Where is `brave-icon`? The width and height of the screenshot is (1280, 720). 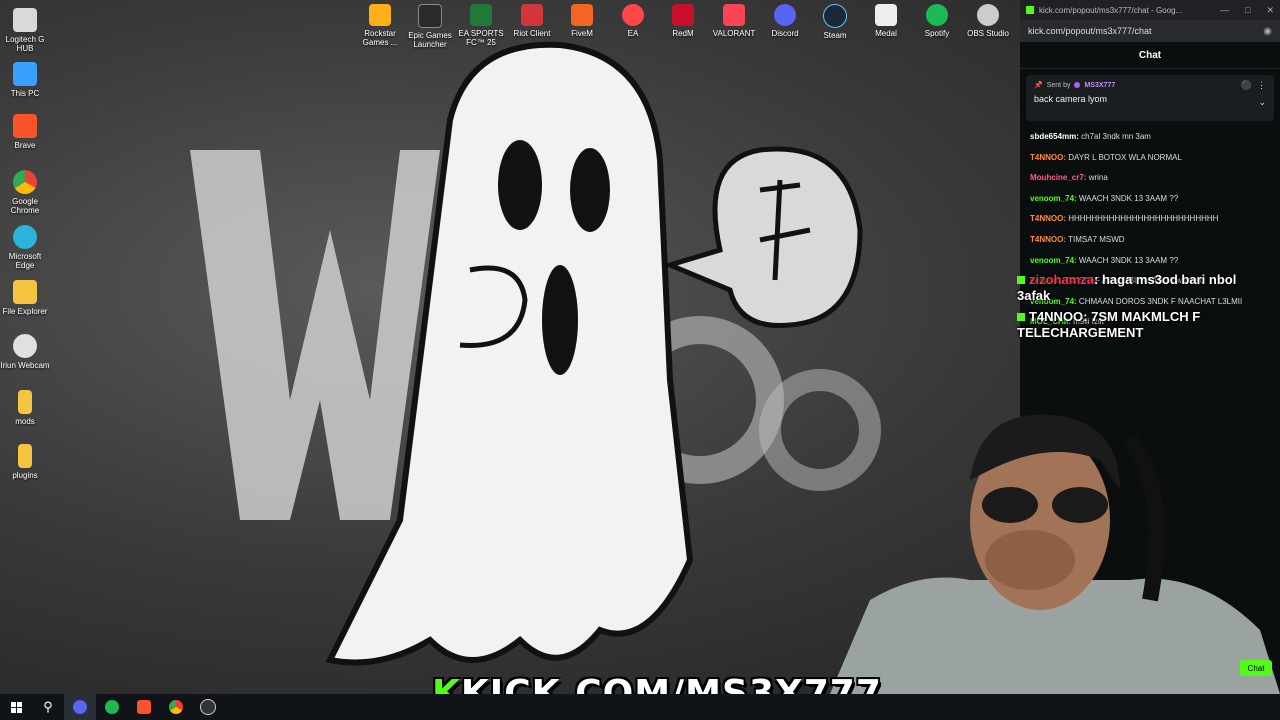 brave-icon is located at coordinates (144, 707).